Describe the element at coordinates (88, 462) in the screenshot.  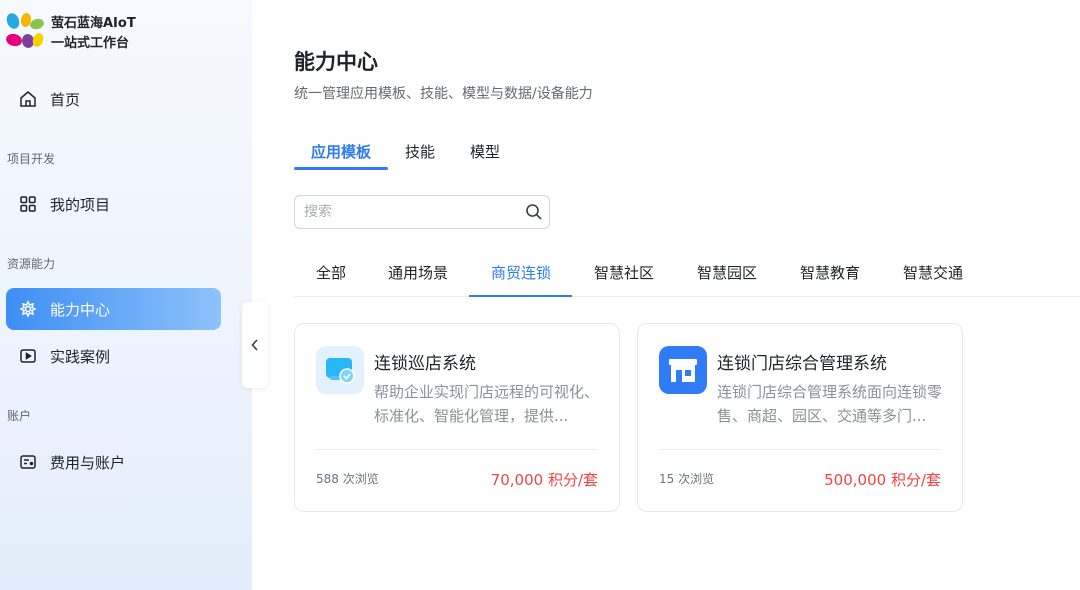
I see `sidebar-item-label: 费用与账户` at that location.